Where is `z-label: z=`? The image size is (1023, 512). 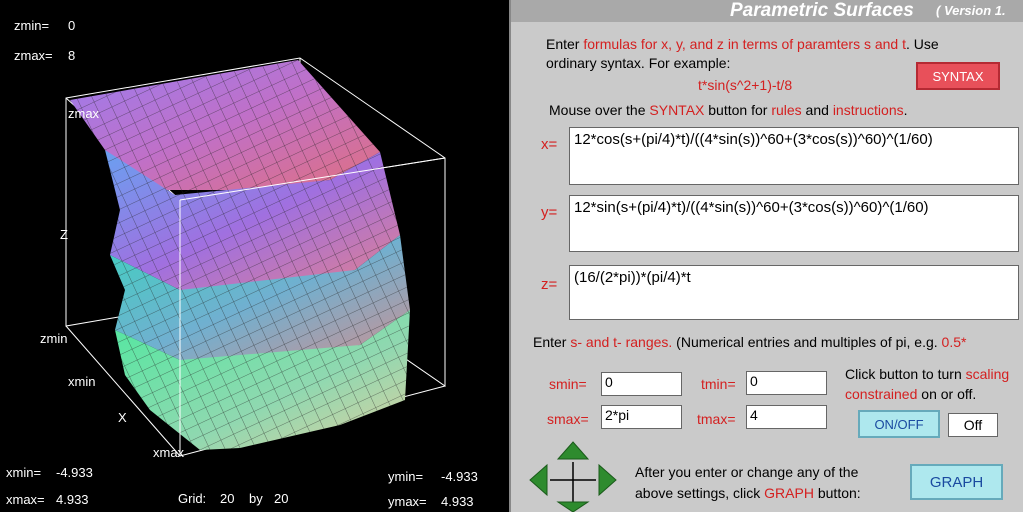 z-label: z= is located at coordinates (549, 284).